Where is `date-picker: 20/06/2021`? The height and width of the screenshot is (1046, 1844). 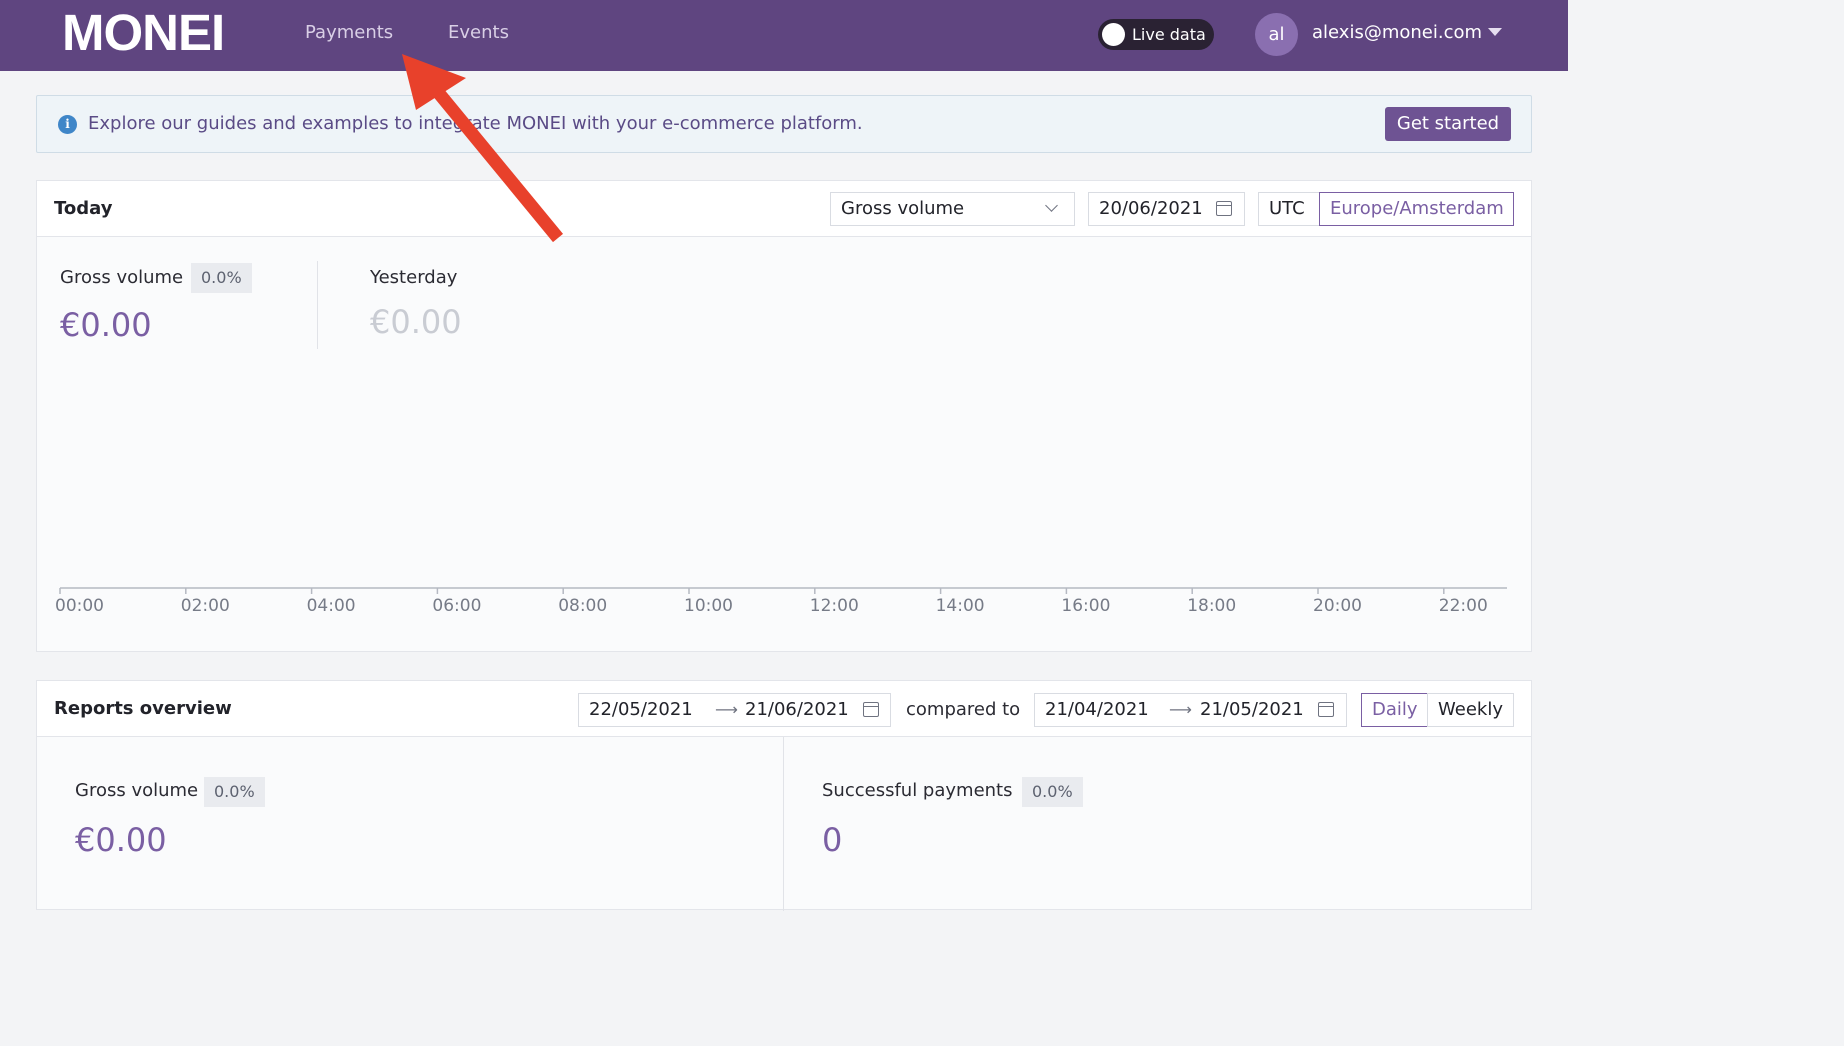 date-picker: 20/06/2021 is located at coordinates (1166, 209).